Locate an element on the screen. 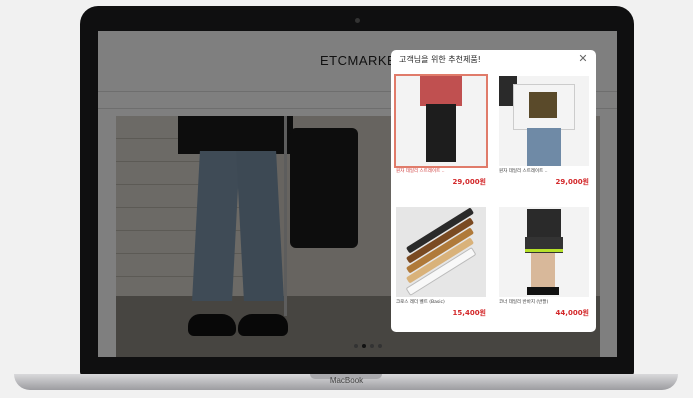 The image size is (693, 398). product-name: 크로스 레더 벨트 (Basic) is located at coordinates (441, 302).